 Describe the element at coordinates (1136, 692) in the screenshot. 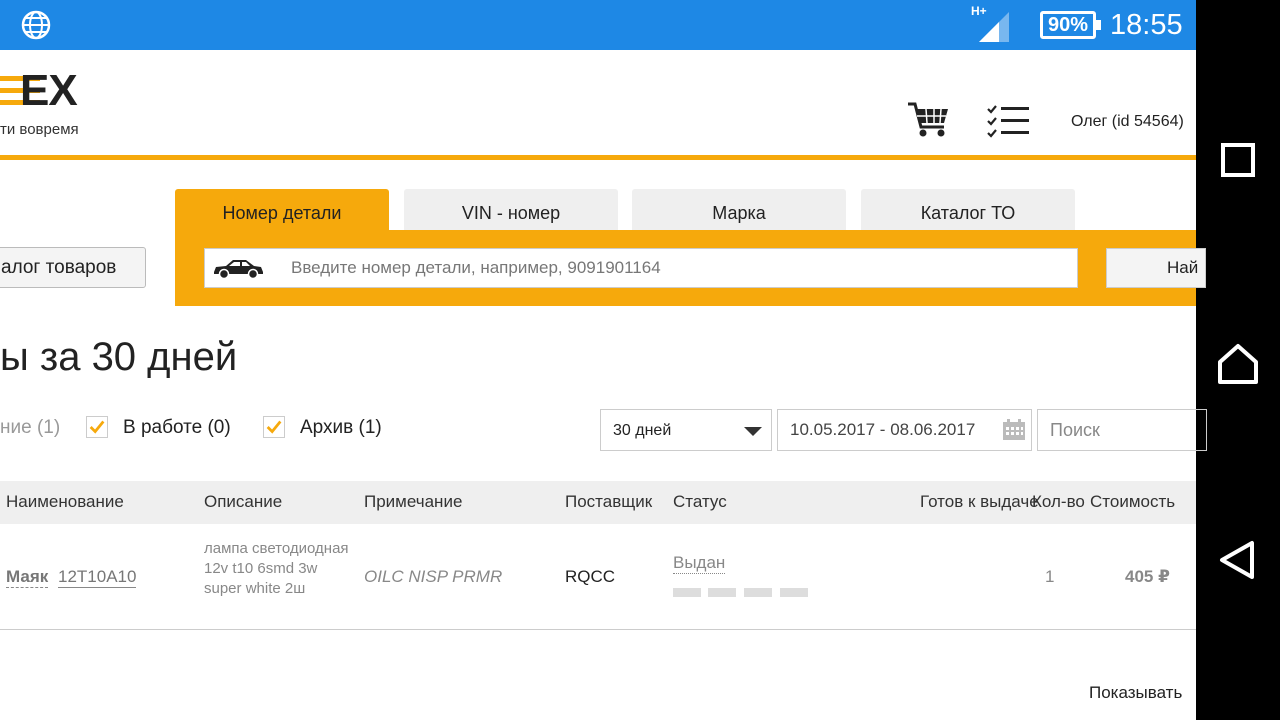

I see `page-size-label: Показывать` at that location.